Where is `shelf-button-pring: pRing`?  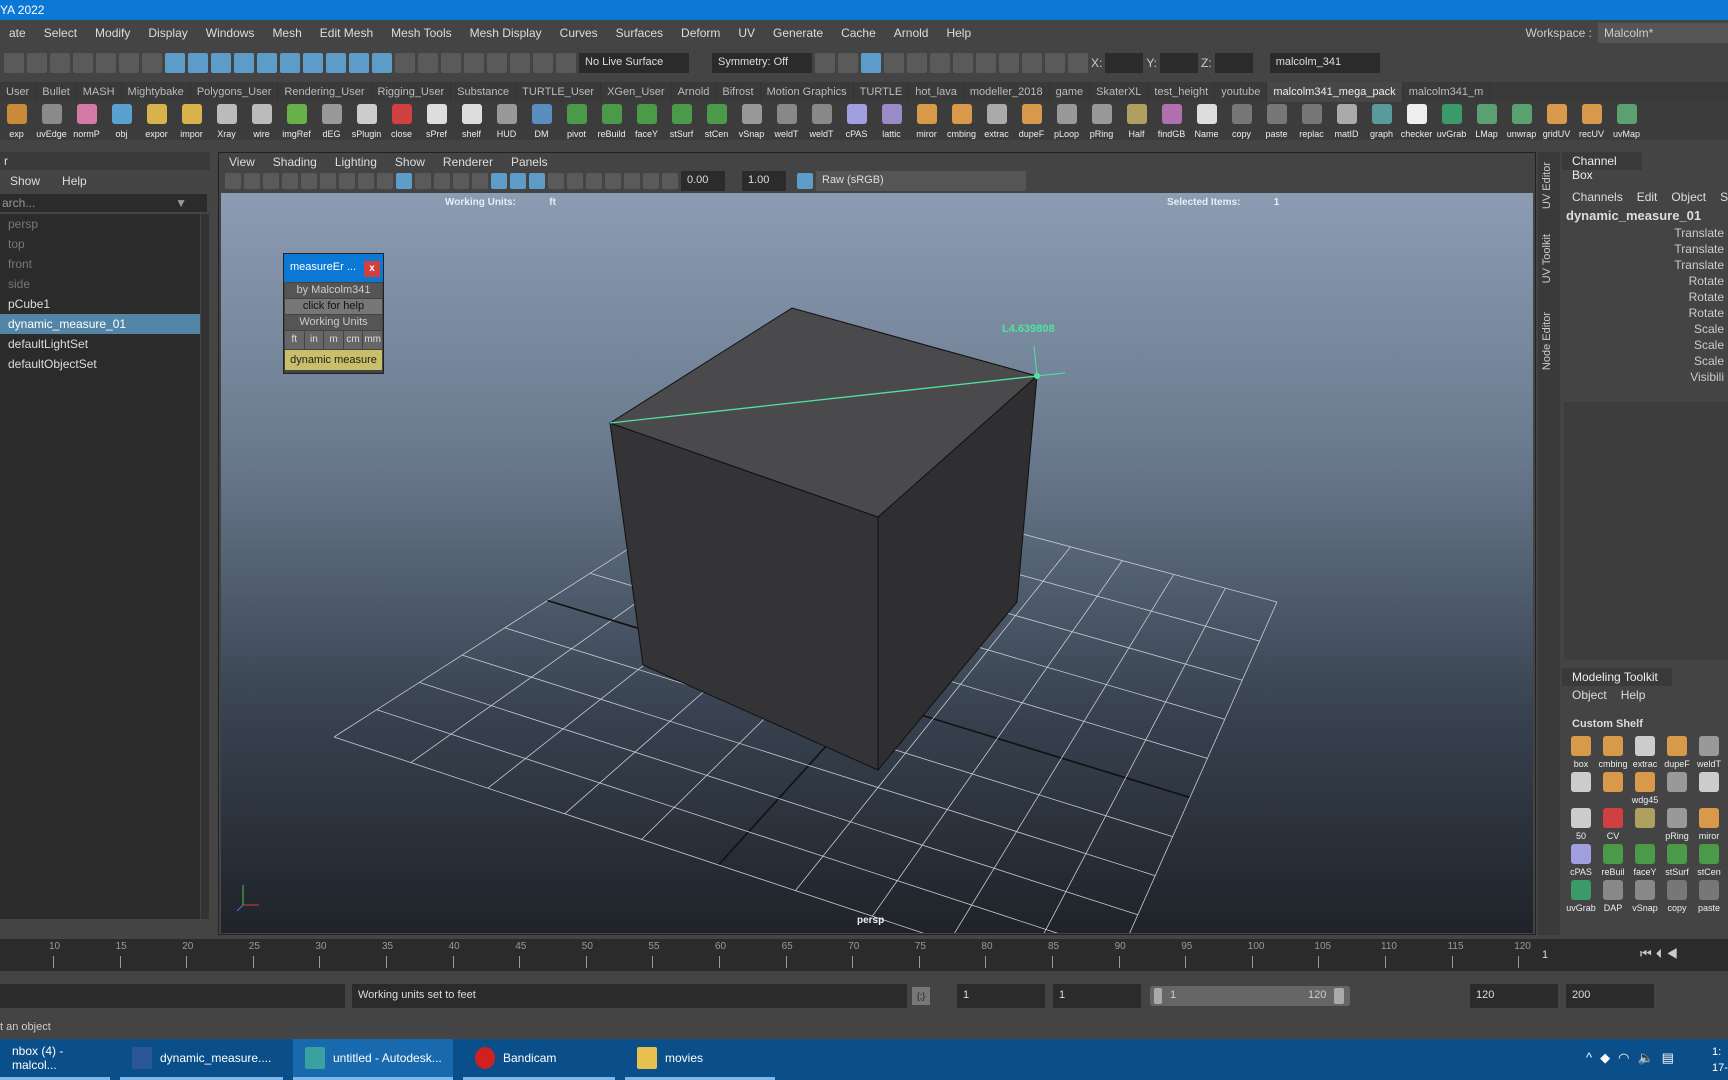
shelf-button-pring: pRing is located at coordinates (1101, 121).